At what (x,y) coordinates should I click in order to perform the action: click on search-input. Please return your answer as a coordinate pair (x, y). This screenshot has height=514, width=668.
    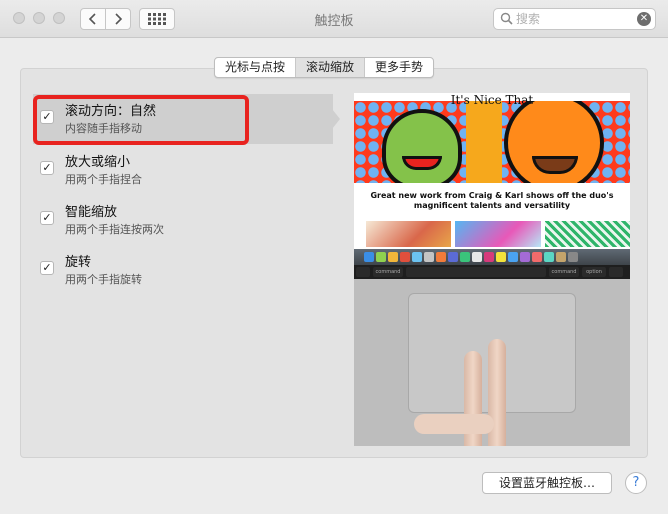
    Looking at the image, I should click on (571, 19).